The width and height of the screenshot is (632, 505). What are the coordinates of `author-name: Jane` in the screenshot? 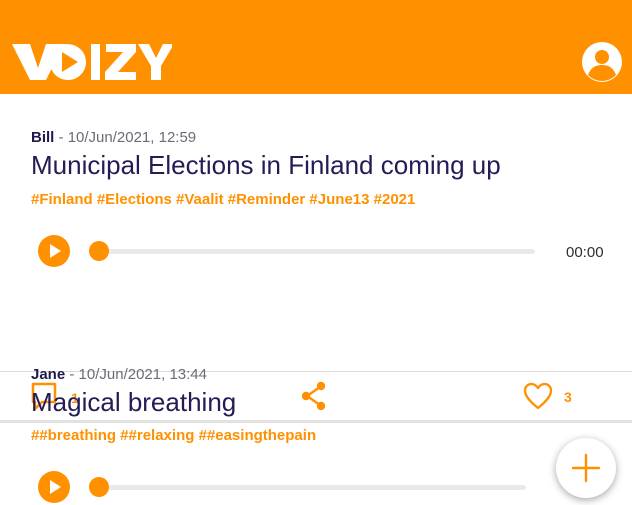 It's located at (48, 374).